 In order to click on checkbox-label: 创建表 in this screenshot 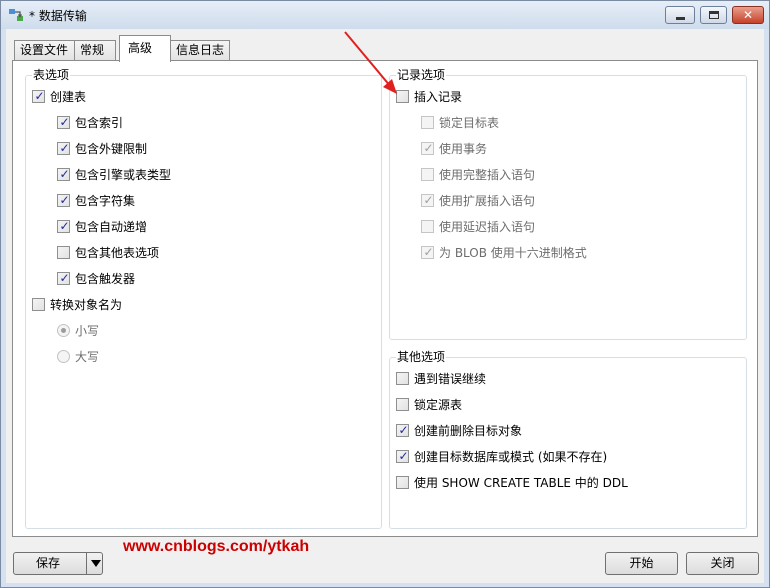, I will do `click(68, 97)`.